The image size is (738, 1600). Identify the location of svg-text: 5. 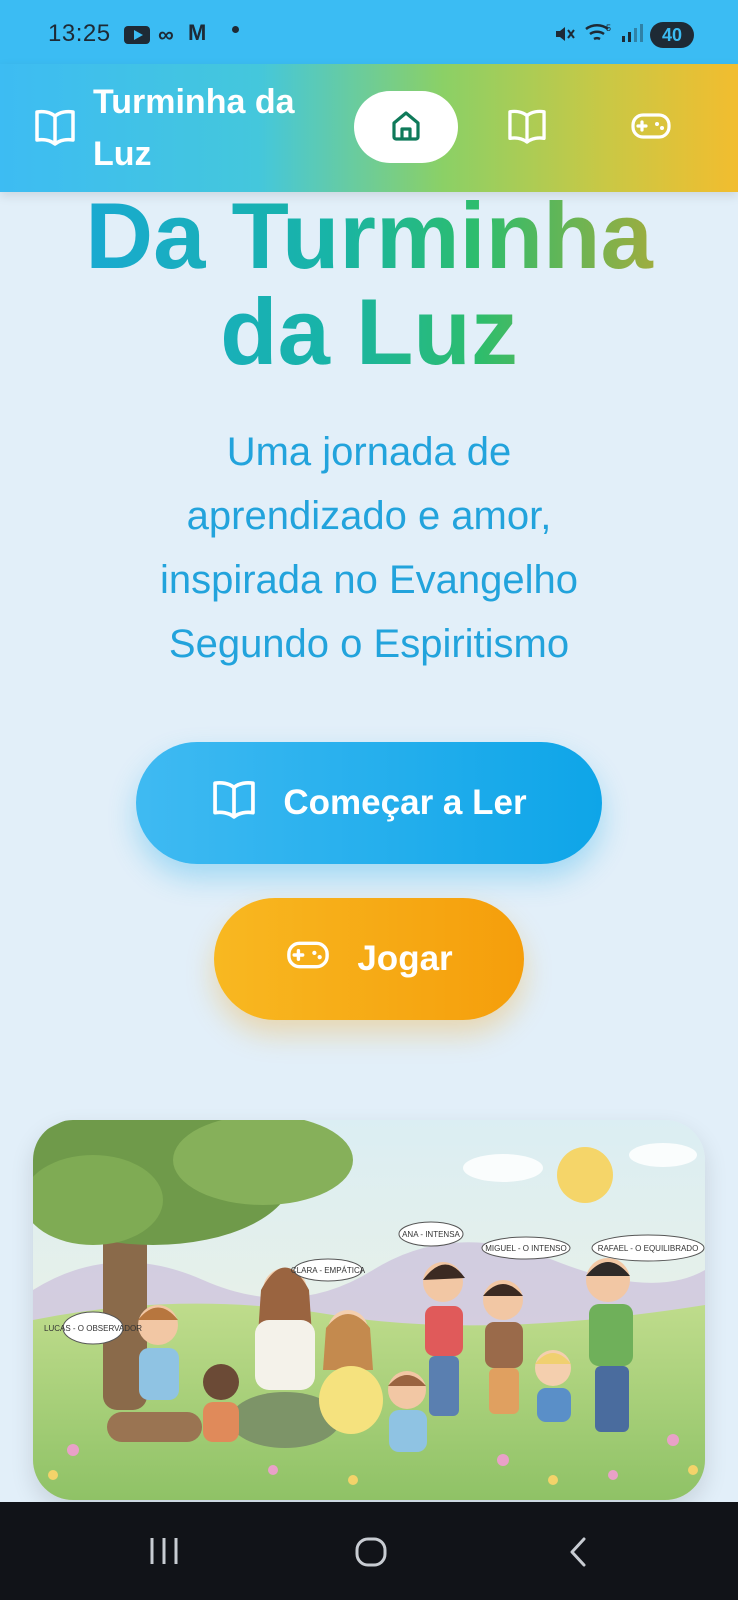
(608, 28).